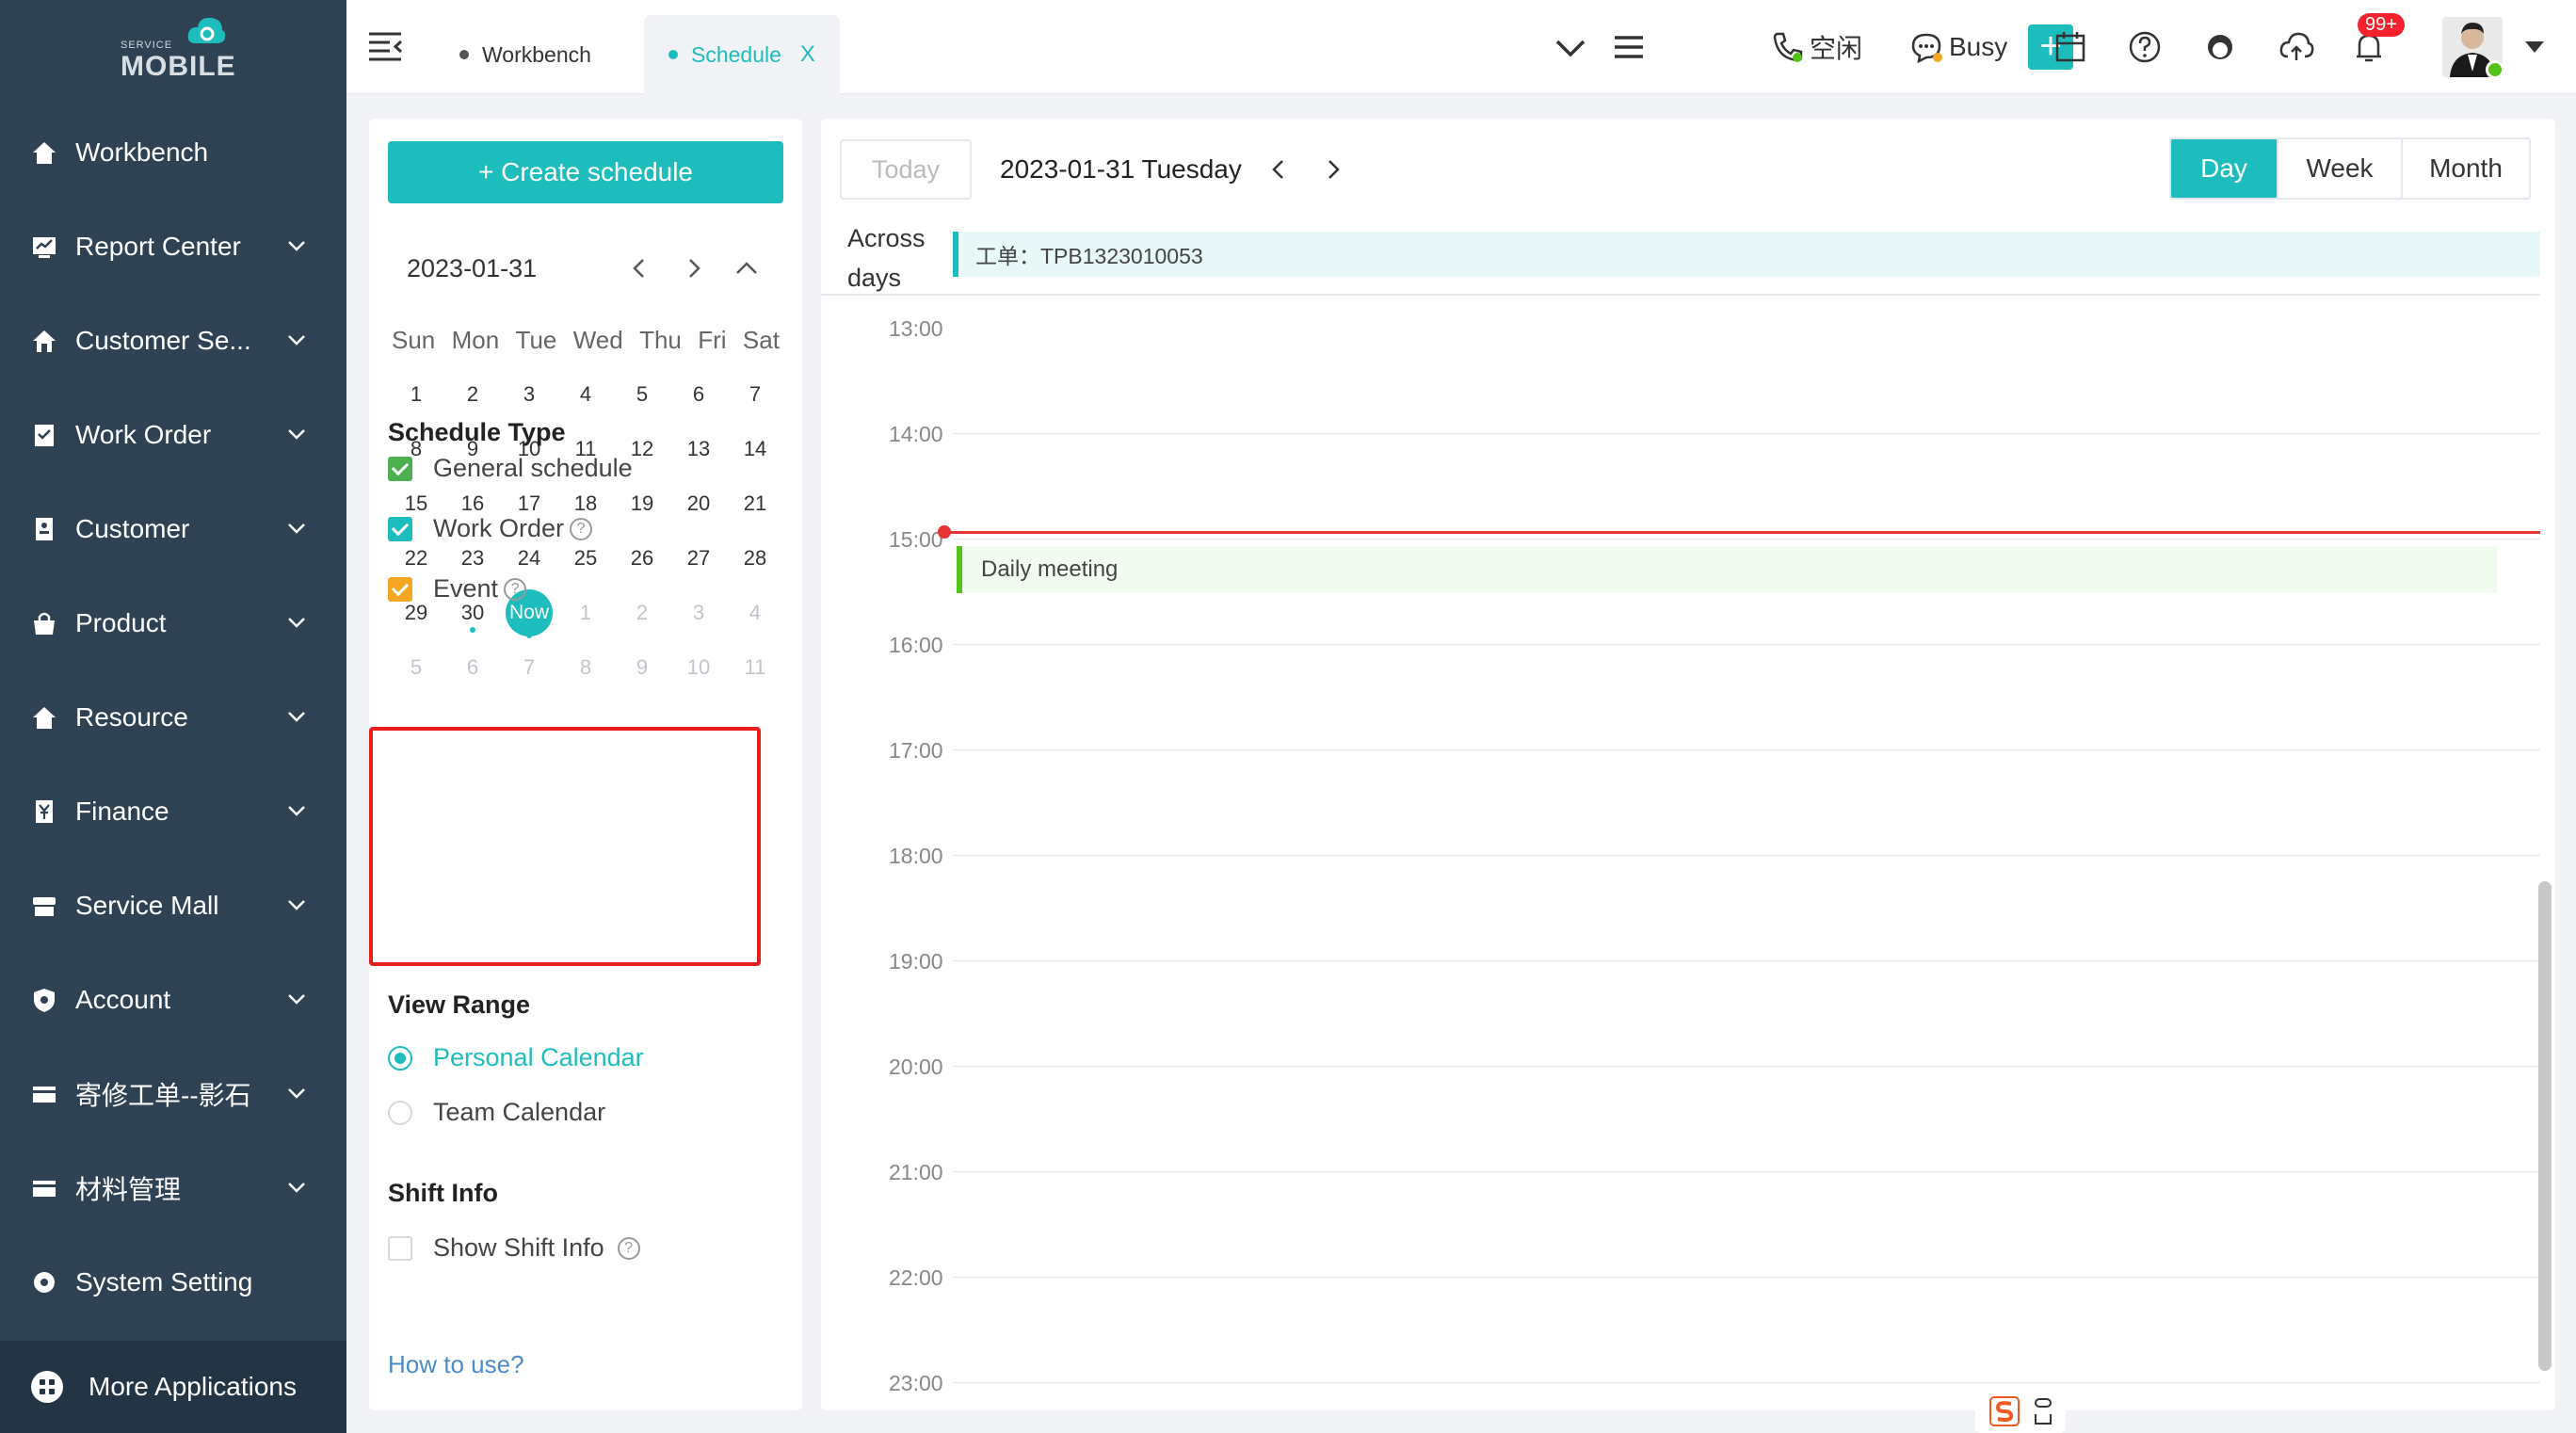 This screenshot has width=2576, height=1433. What do you see at coordinates (1680, 1323) in the screenshot?
I see `hour-row: 22:00` at bounding box center [1680, 1323].